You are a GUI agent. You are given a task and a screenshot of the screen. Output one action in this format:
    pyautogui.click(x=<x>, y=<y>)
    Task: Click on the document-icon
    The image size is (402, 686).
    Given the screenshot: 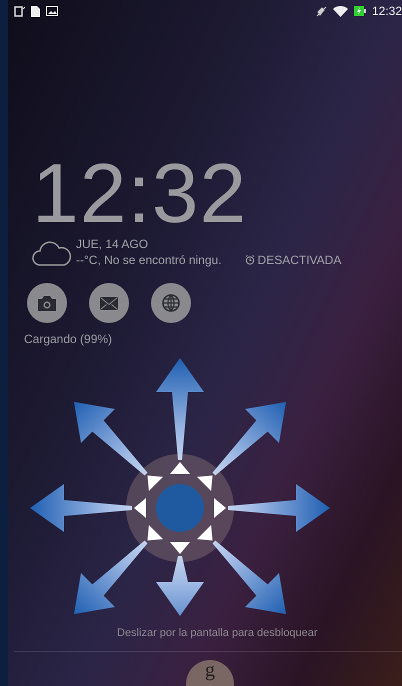 What is the action you would take?
    pyautogui.click(x=35, y=11)
    